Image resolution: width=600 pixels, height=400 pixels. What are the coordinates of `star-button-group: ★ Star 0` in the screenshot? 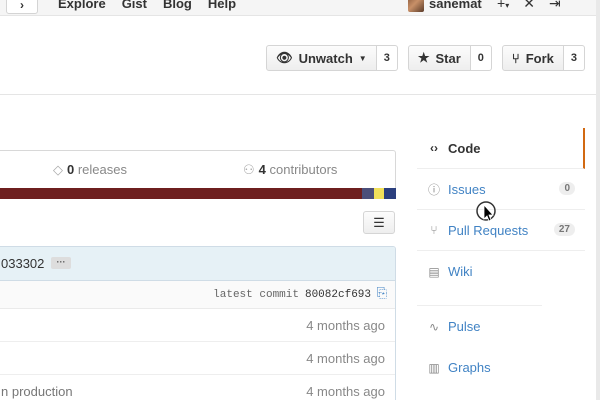 It's located at (449, 58).